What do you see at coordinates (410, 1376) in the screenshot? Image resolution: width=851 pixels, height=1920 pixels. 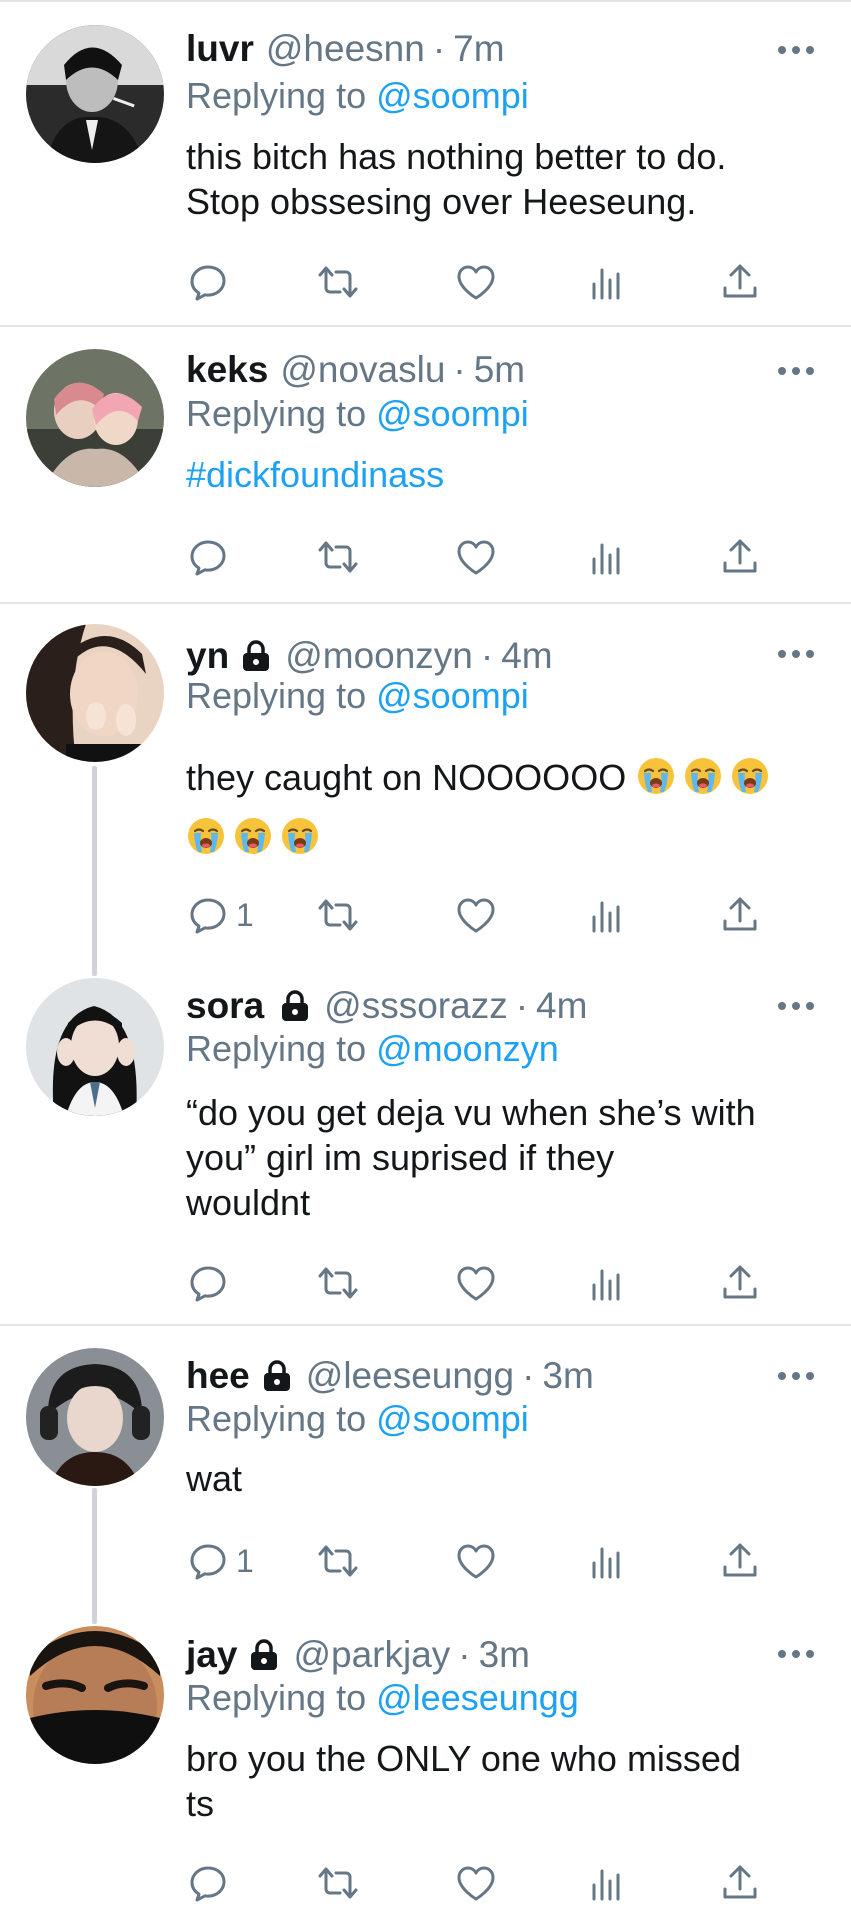 I see `user-handle: @leeseungg` at bounding box center [410, 1376].